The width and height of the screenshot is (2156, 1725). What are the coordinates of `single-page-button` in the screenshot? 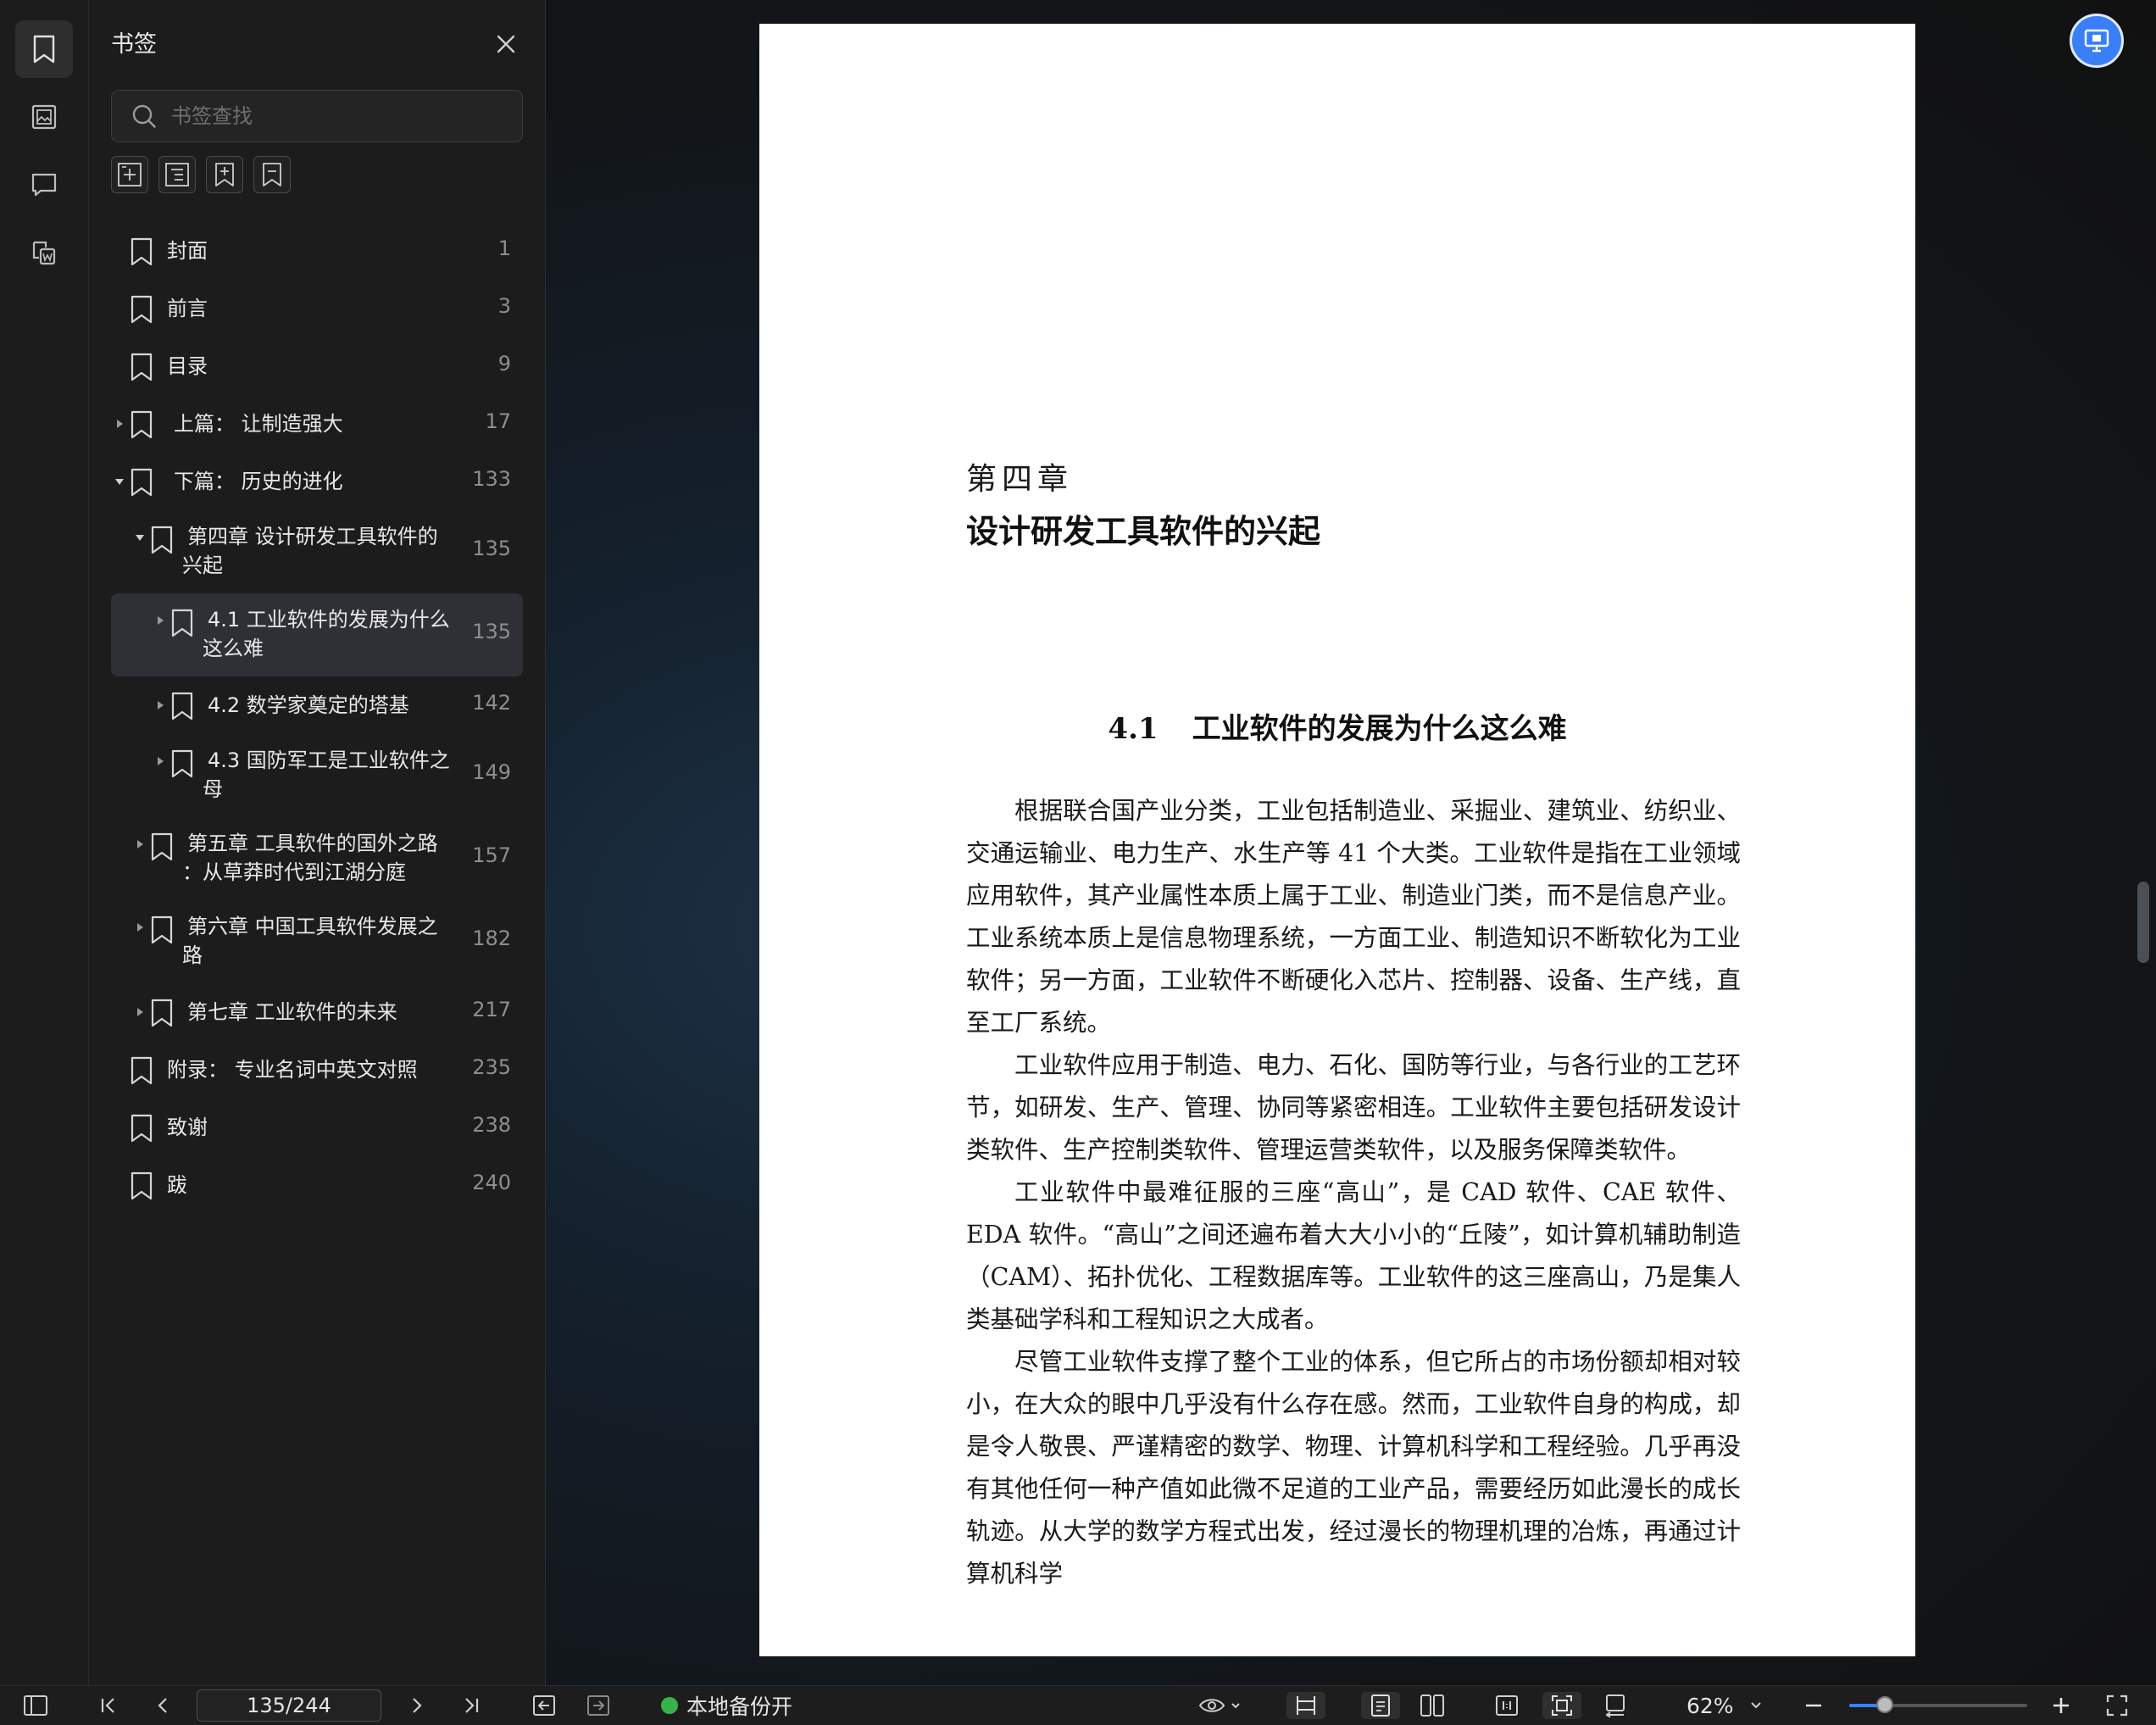 It's located at (1380, 1705).